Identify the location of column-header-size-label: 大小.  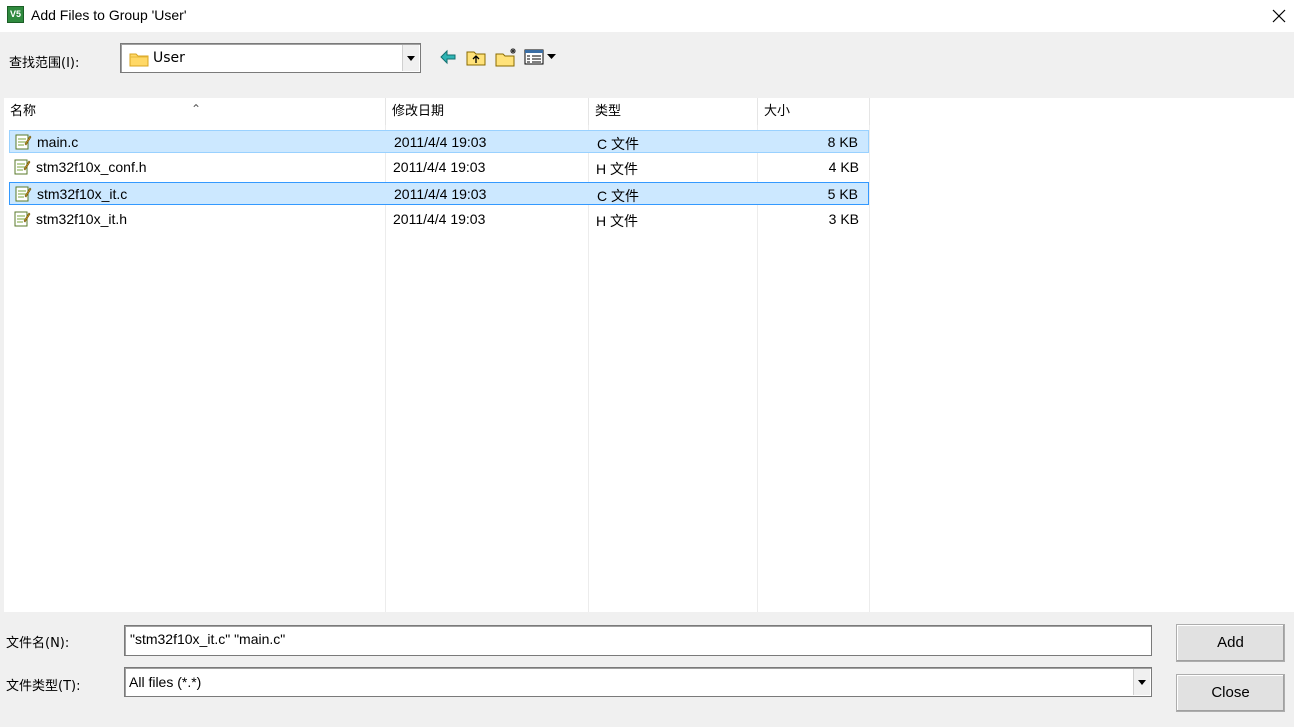
(777, 111).